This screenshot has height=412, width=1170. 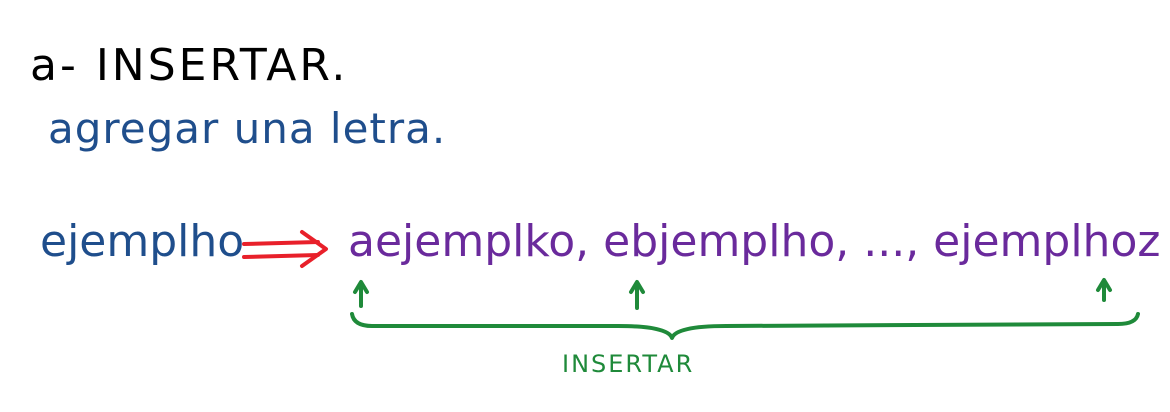 I want to click on curly-brace, so click(x=745, y=326).